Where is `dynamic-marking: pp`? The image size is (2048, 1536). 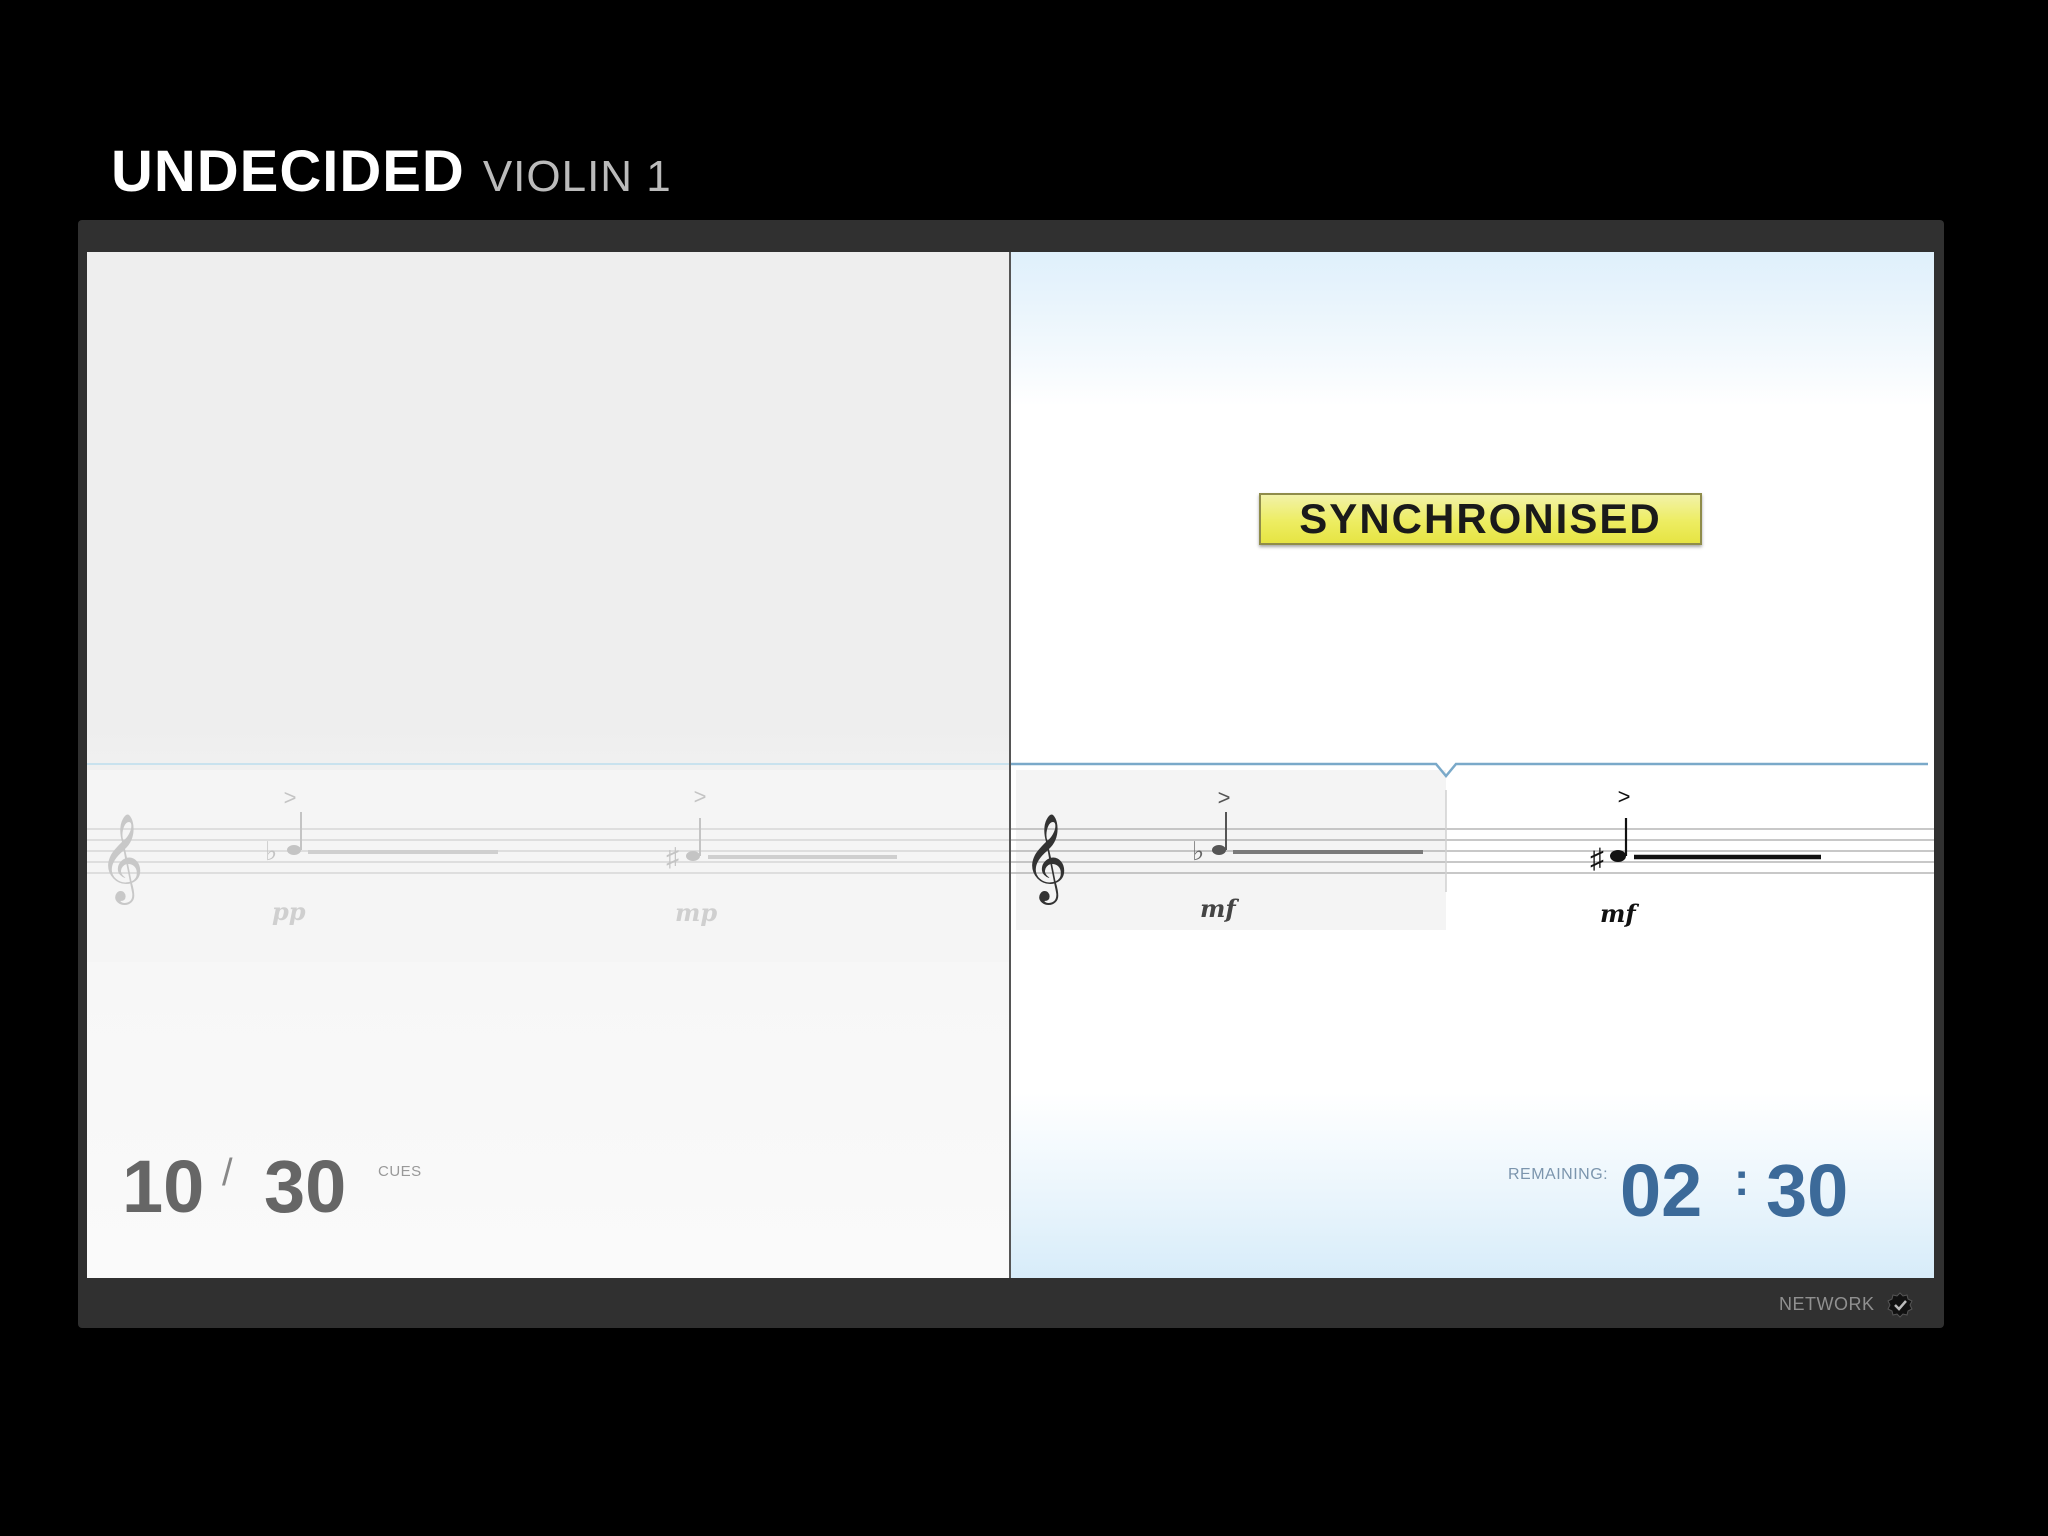
dynamic-marking: pp is located at coordinates (289, 911).